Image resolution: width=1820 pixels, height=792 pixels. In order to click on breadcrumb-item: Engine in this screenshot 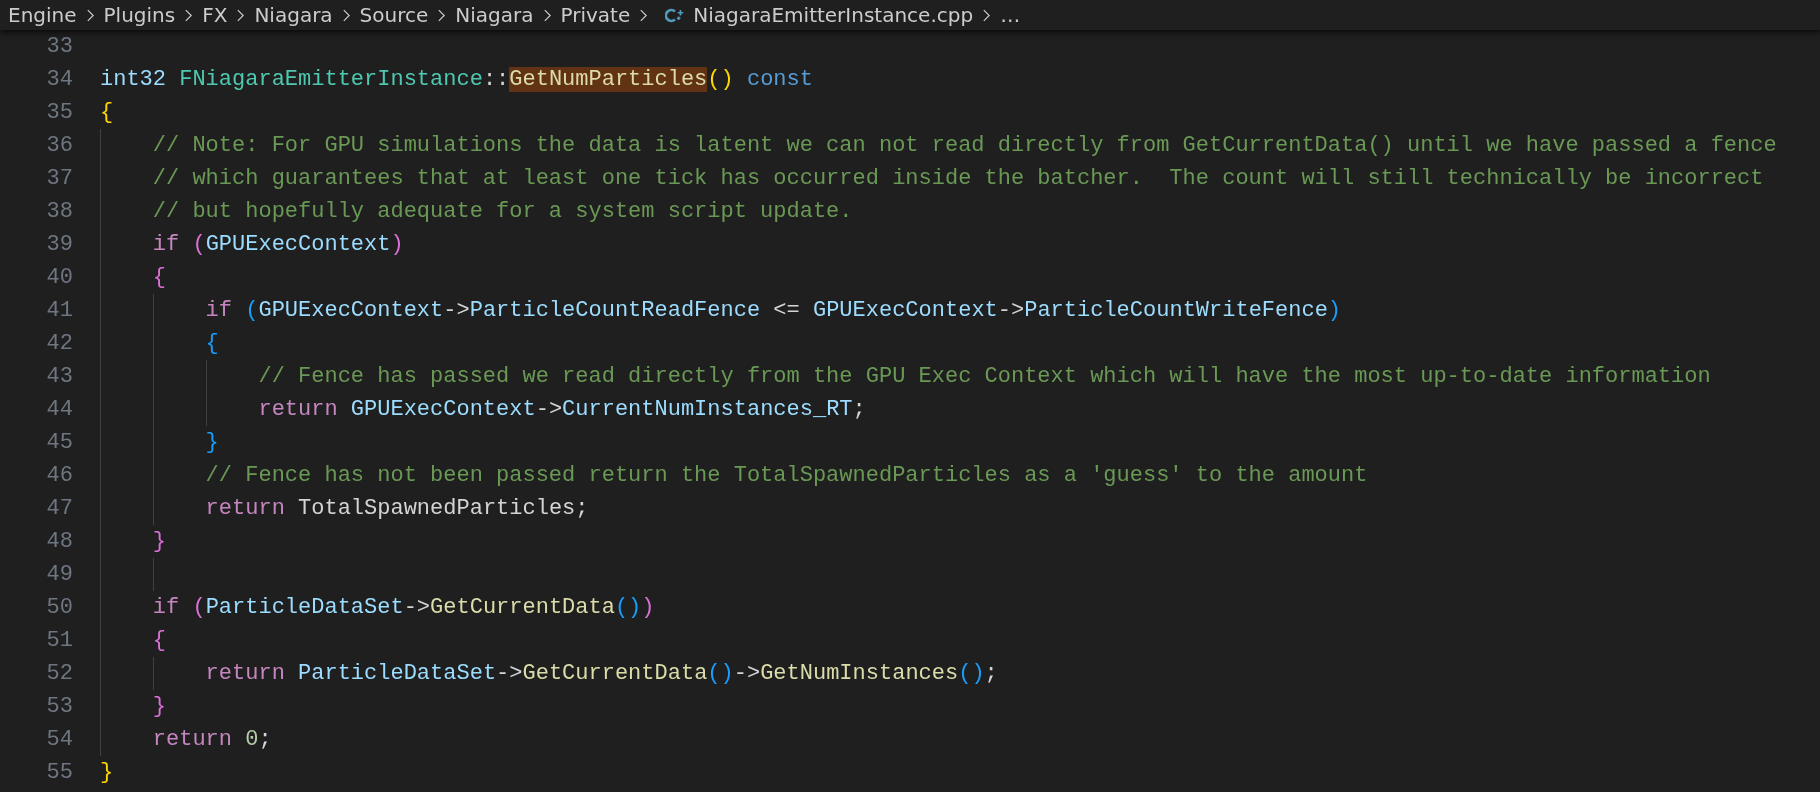, I will do `click(42, 15)`.